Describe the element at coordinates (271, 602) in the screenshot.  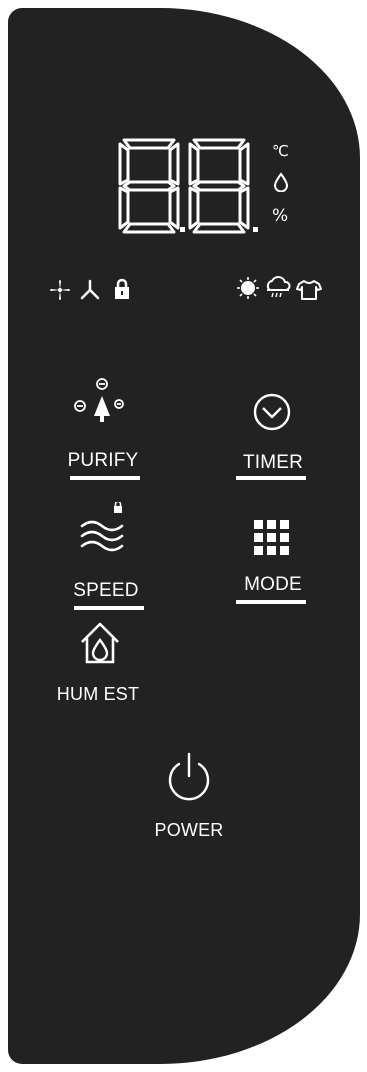
I see `mode-underline` at that location.